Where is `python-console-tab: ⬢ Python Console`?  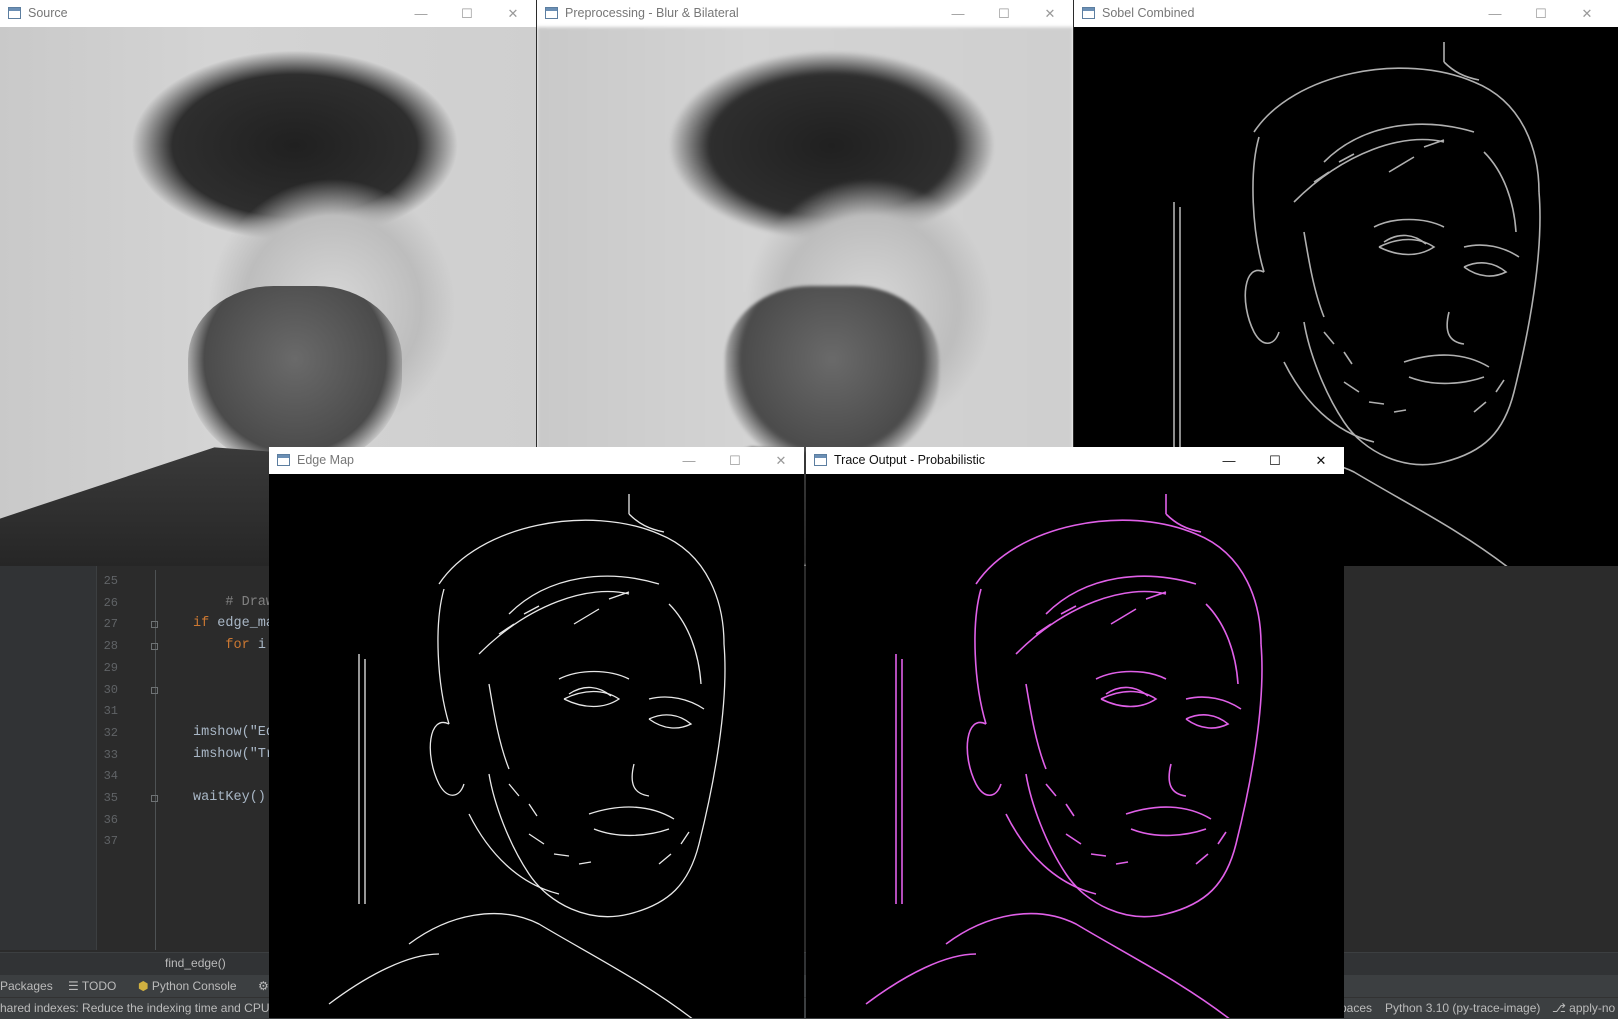 python-console-tab: ⬢ Python Console is located at coordinates (187, 986).